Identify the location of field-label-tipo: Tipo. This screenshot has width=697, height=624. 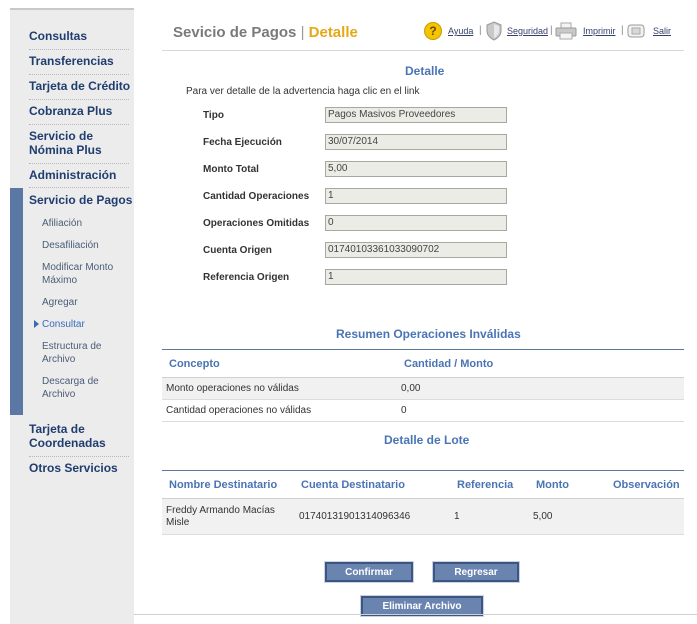
(213, 115).